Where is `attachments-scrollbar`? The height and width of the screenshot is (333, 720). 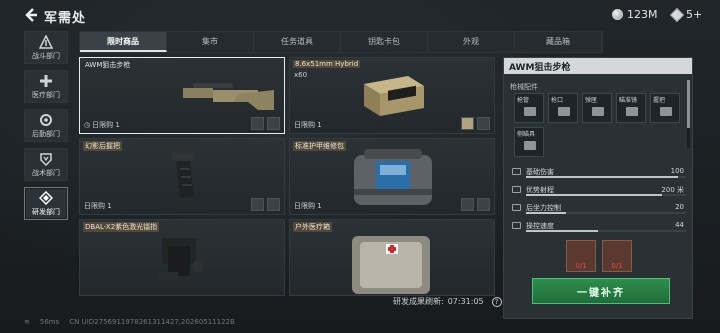 attachments-scrollbar is located at coordinates (688, 114).